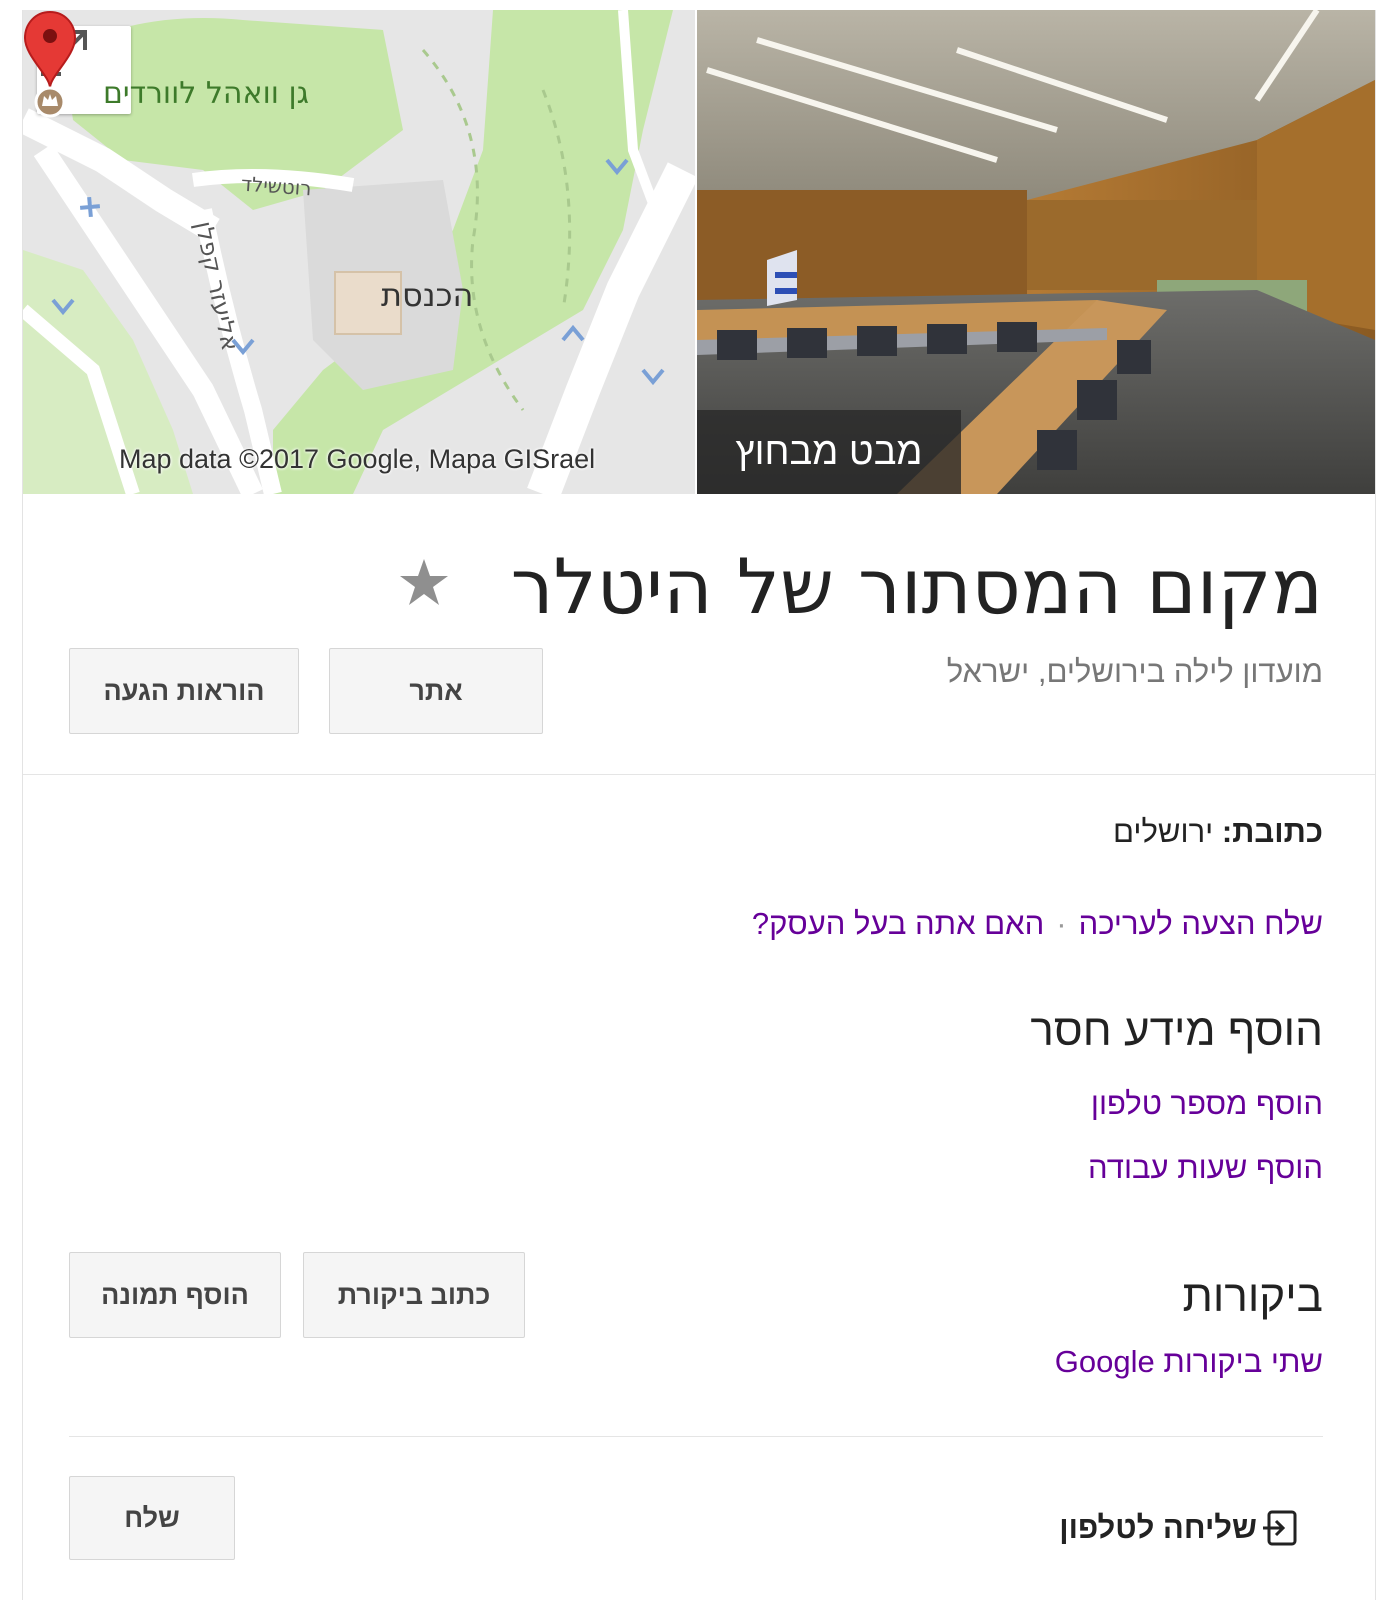 This screenshot has height=1600, width=1400. What do you see at coordinates (1272, 831) in the screenshot?
I see `address-key: כתובת:` at bounding box center [1272, 831].